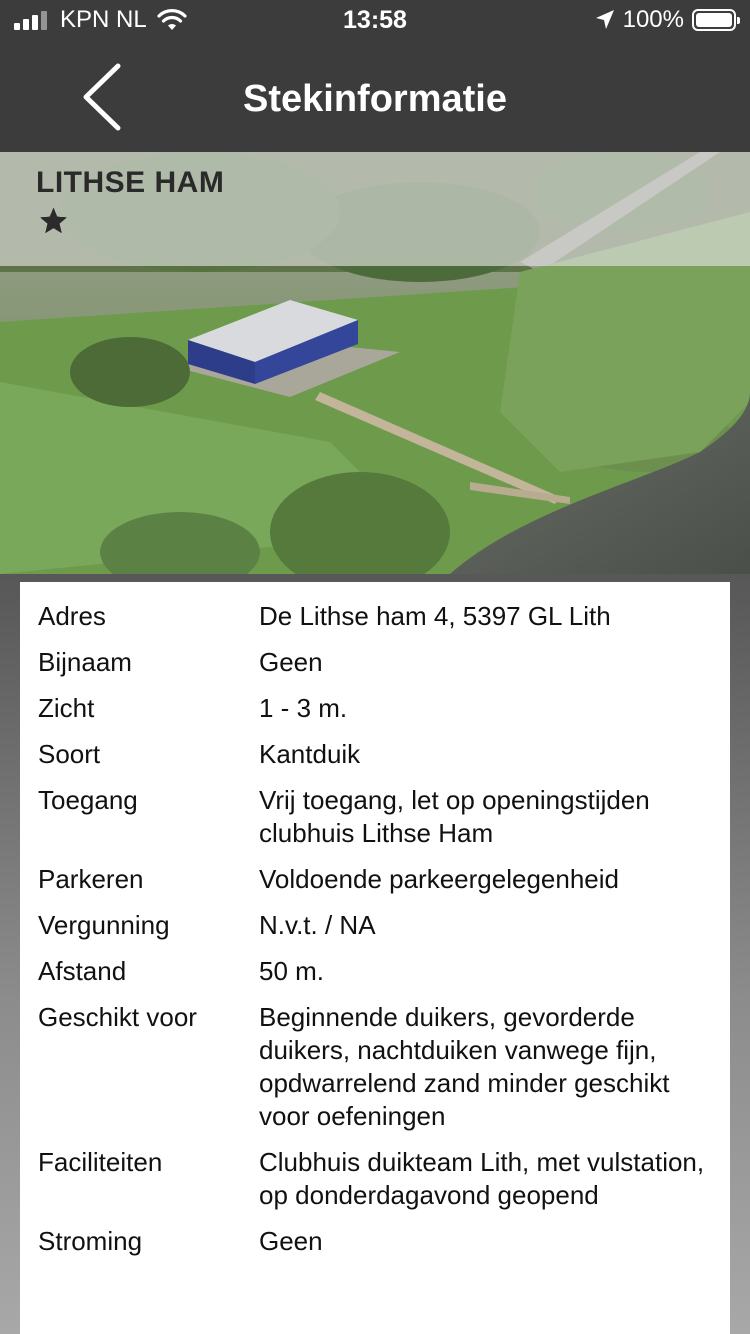 The height and width of the screenshot is (1334, 750). I want to click on detail-row: Adres De Lithse ham 4, 5397 GL Lith, so click(375, 616).